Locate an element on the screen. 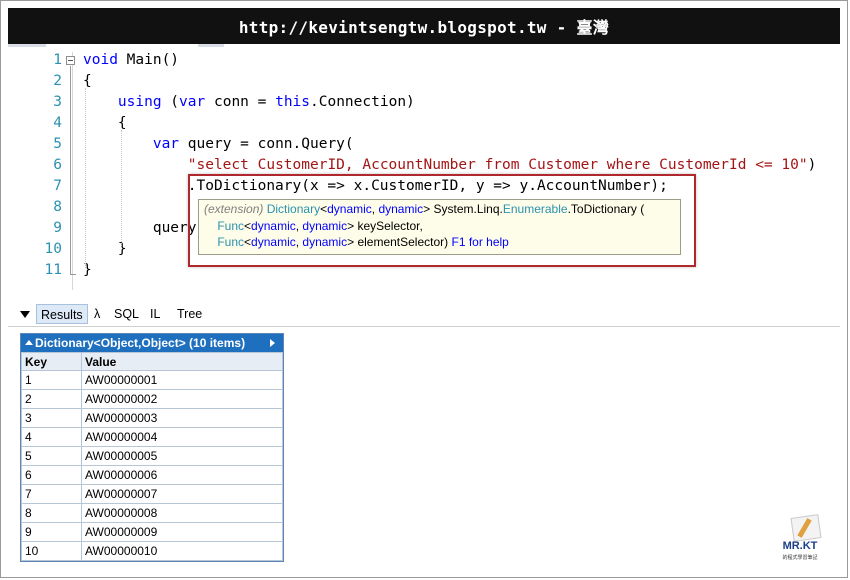 This screenshot has width=850, height=580. row-key: 8 is located at coordinates (51, 513).